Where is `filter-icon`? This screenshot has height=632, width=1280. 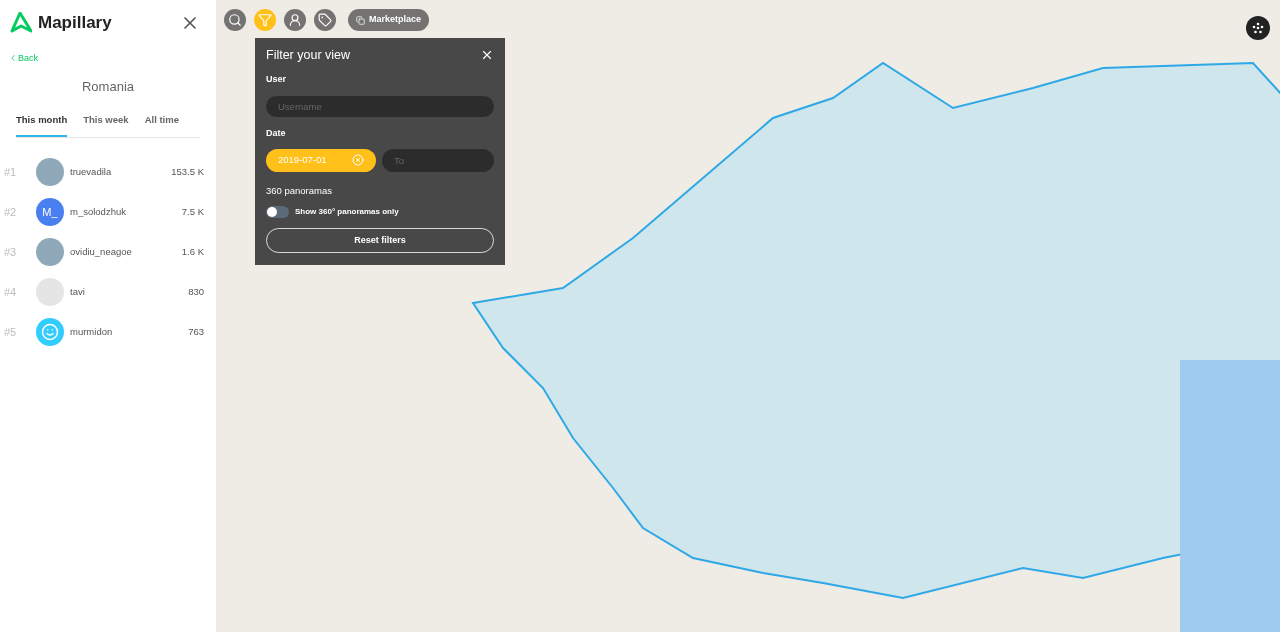
filter-icon is located at coordinates (265, 20).